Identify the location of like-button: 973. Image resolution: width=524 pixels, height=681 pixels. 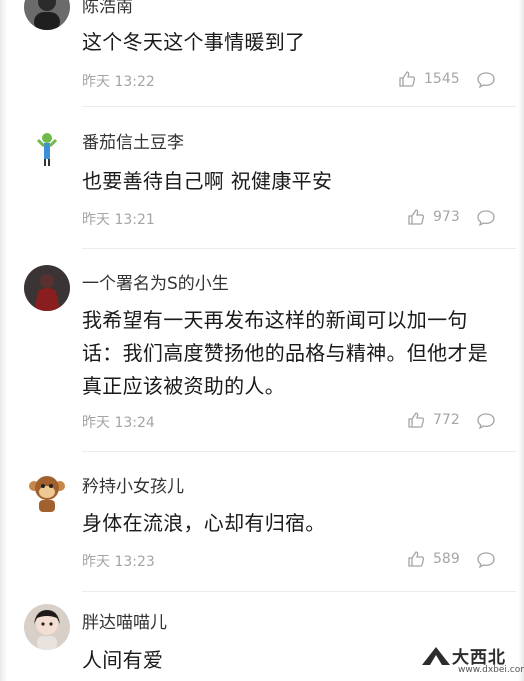
(433, 217).